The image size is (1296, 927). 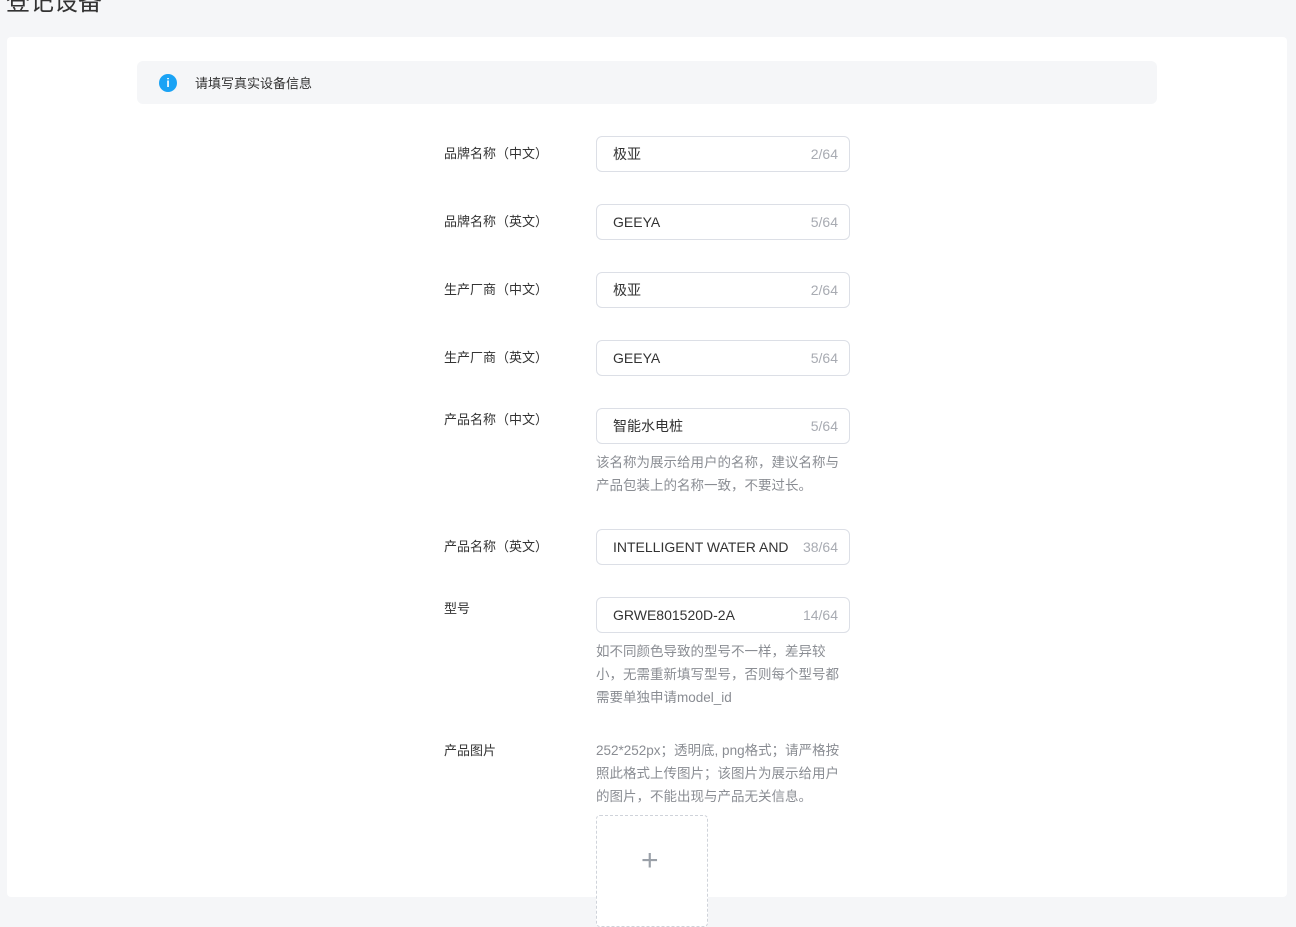 I want to click on product-cn-label: 产品名称（中文）, so click(x=496, y=419).